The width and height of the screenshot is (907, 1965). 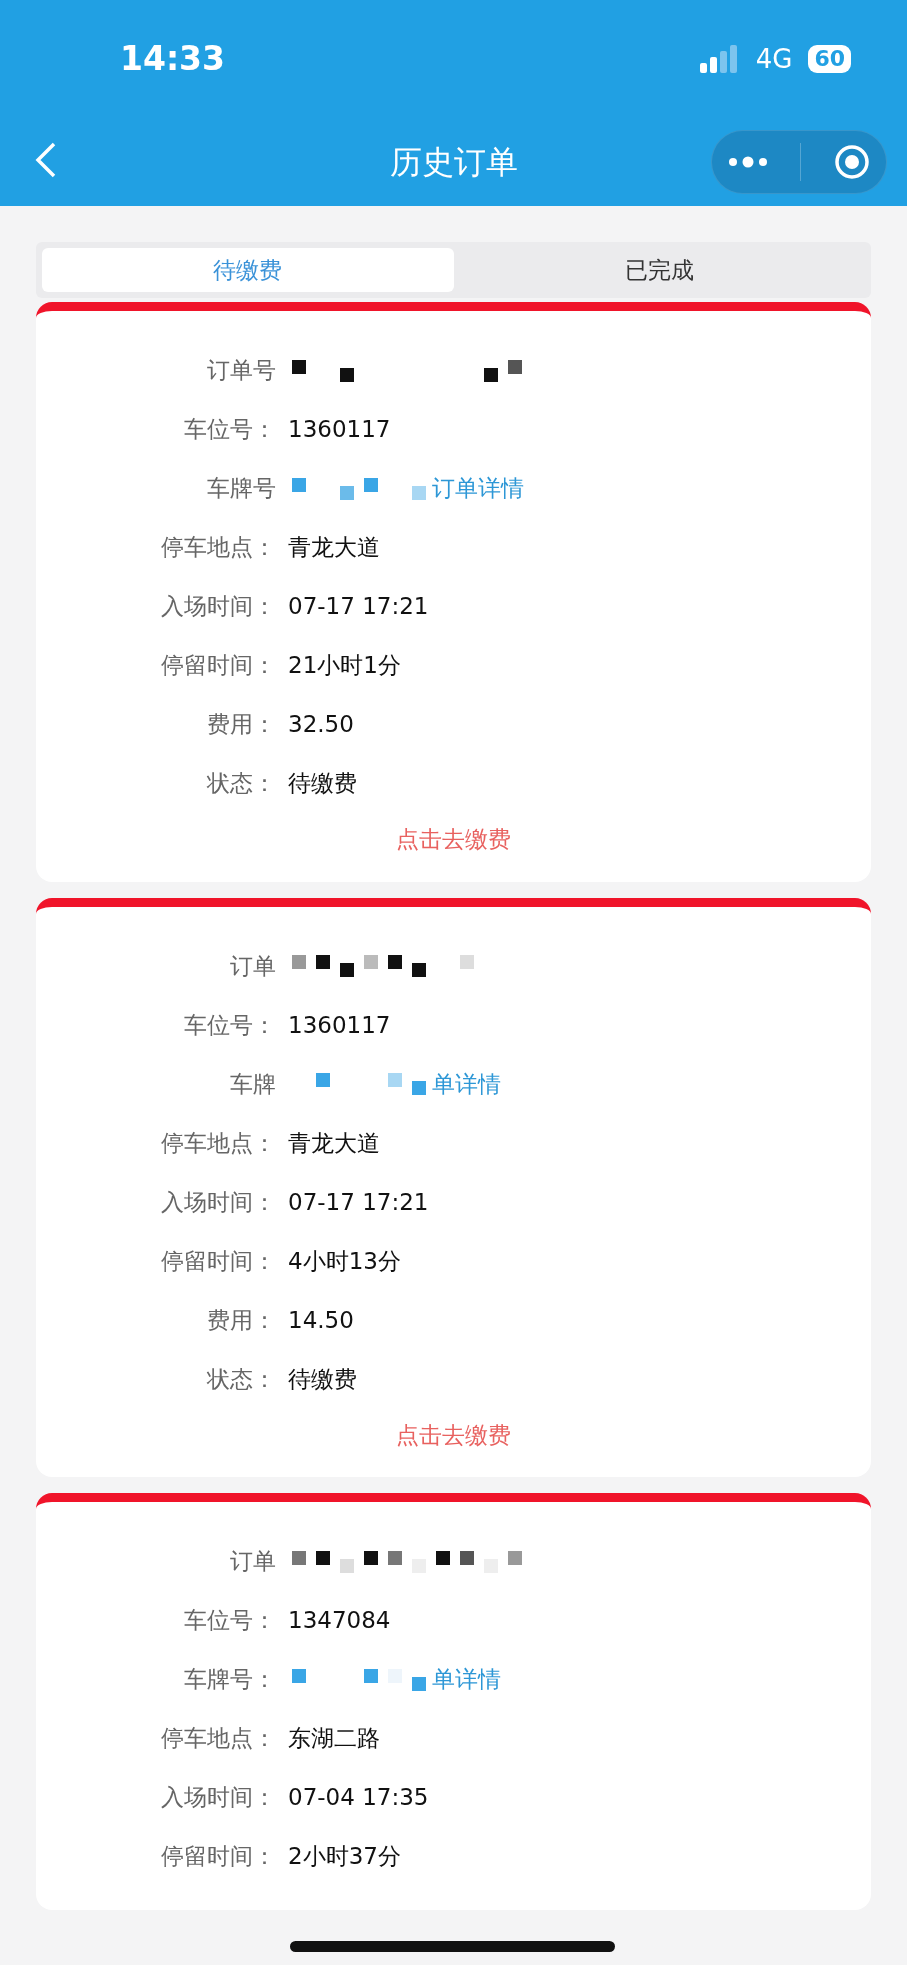 What do you see at coordinates (241, 371) in the screenshot?
I see `field-label: 订单号` at bounding box center [241, 371].